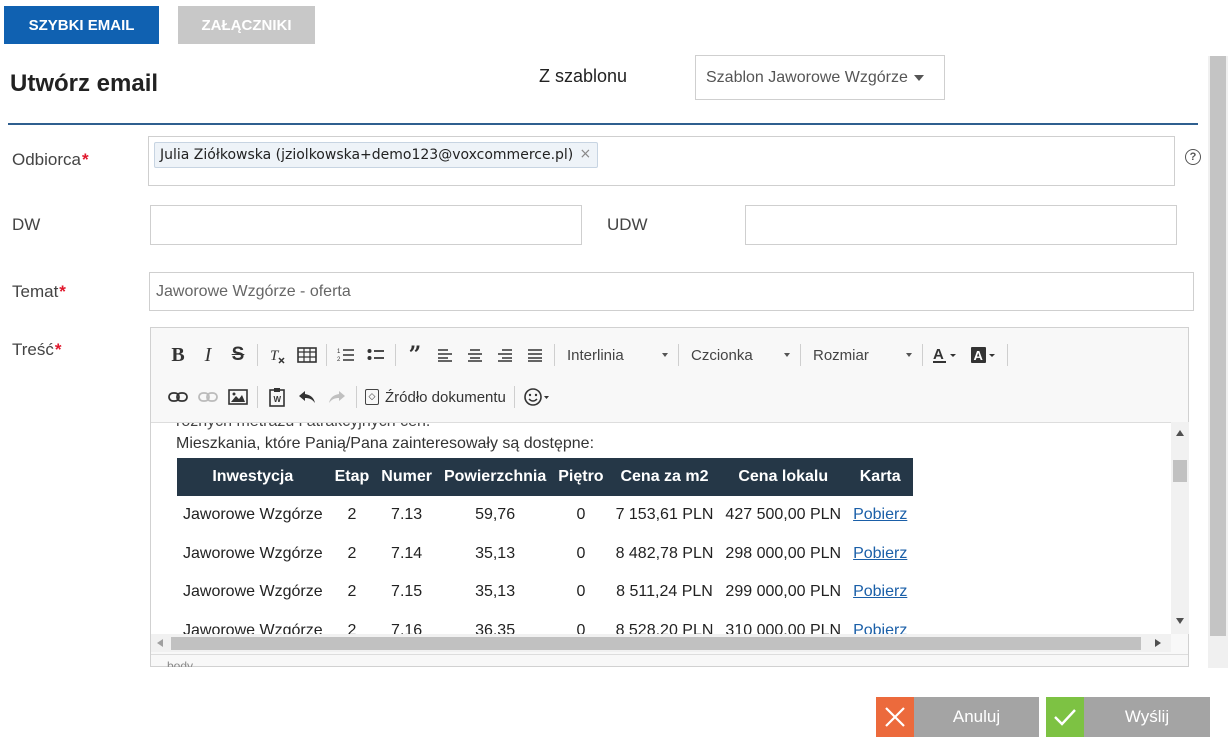 The image size is (1232, 740). What do you see at coordinates (671, 291) in the screenshot?
I see `subject-input: Jaworowe Wzgórze - oferta` at bounding box center [671, 291].